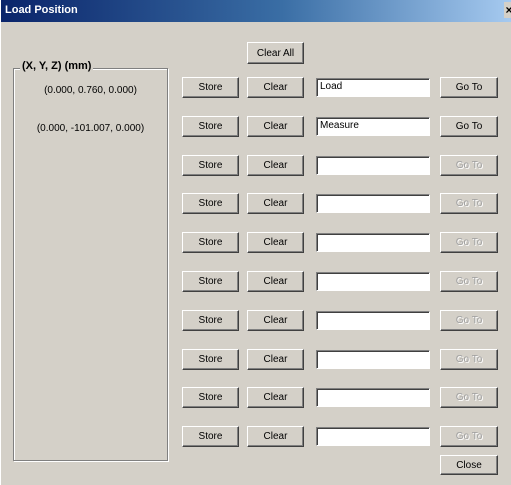 This screenshot has width=511, height=485. I want to click on goto-button-10: Go To, so click(469, 436).